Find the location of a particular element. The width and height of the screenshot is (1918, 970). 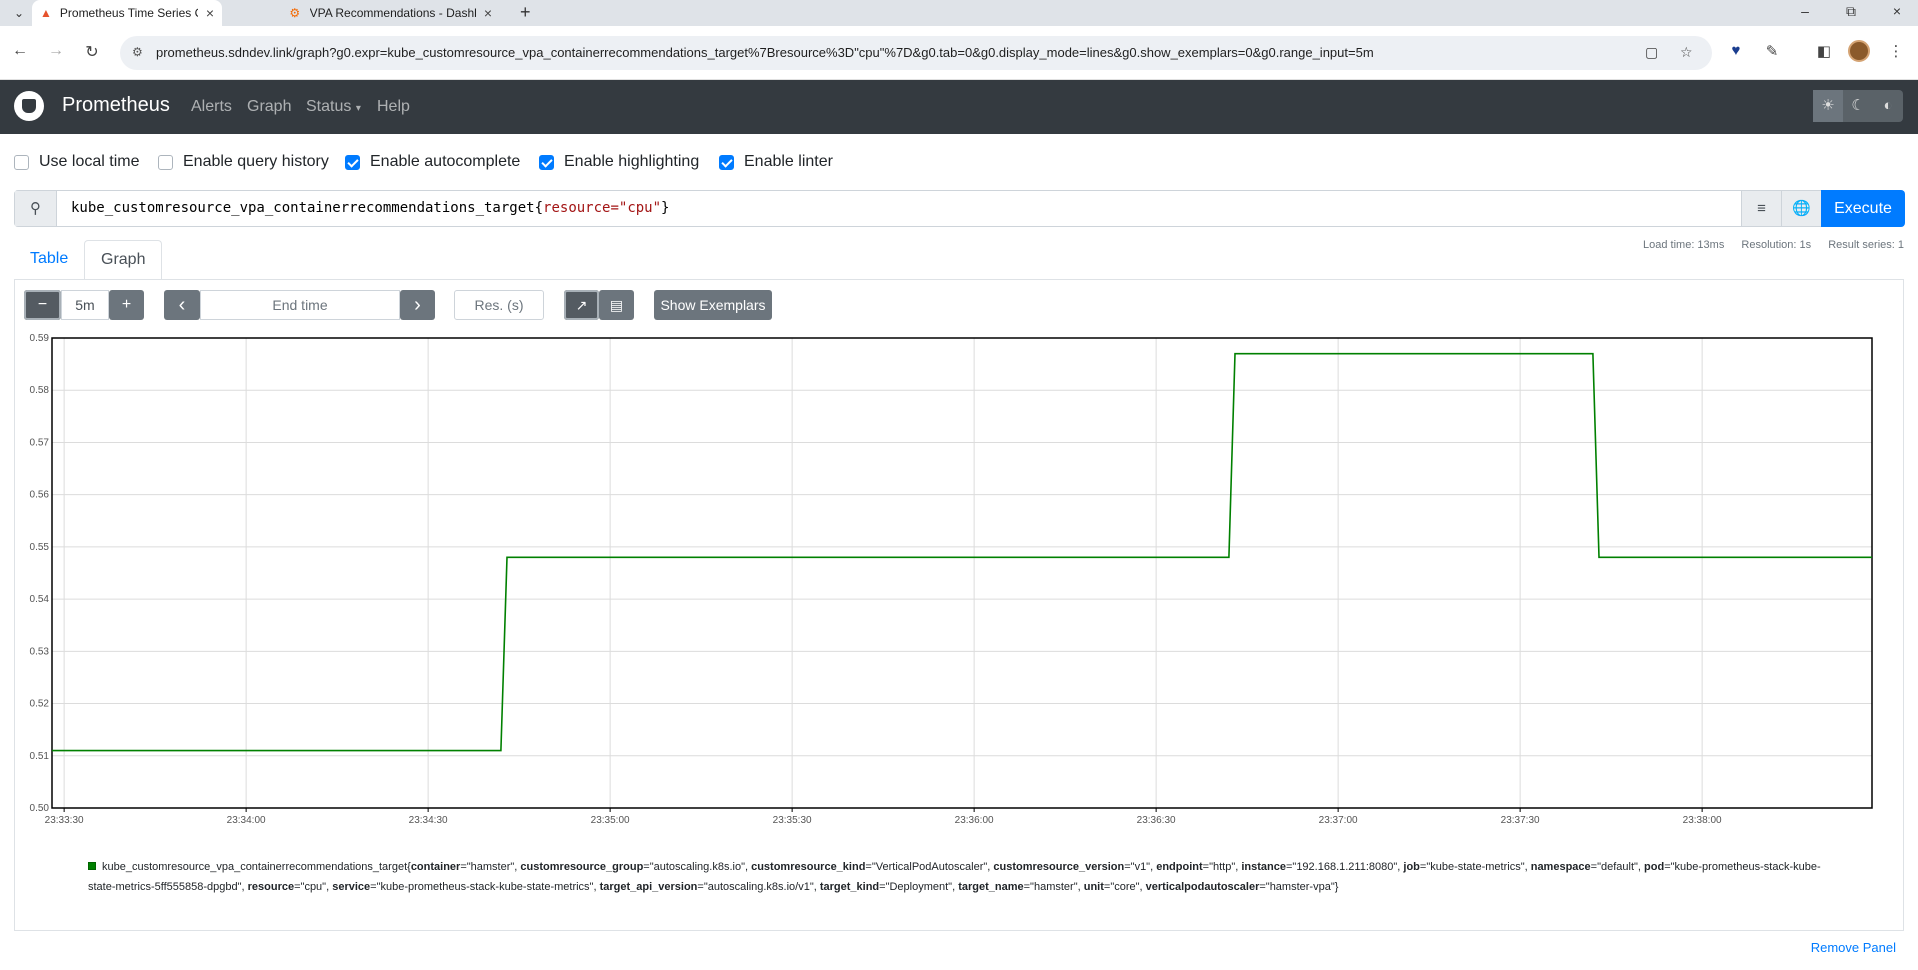

x-tick-label: 23:37:00 is located at coordinates (1338, 820).